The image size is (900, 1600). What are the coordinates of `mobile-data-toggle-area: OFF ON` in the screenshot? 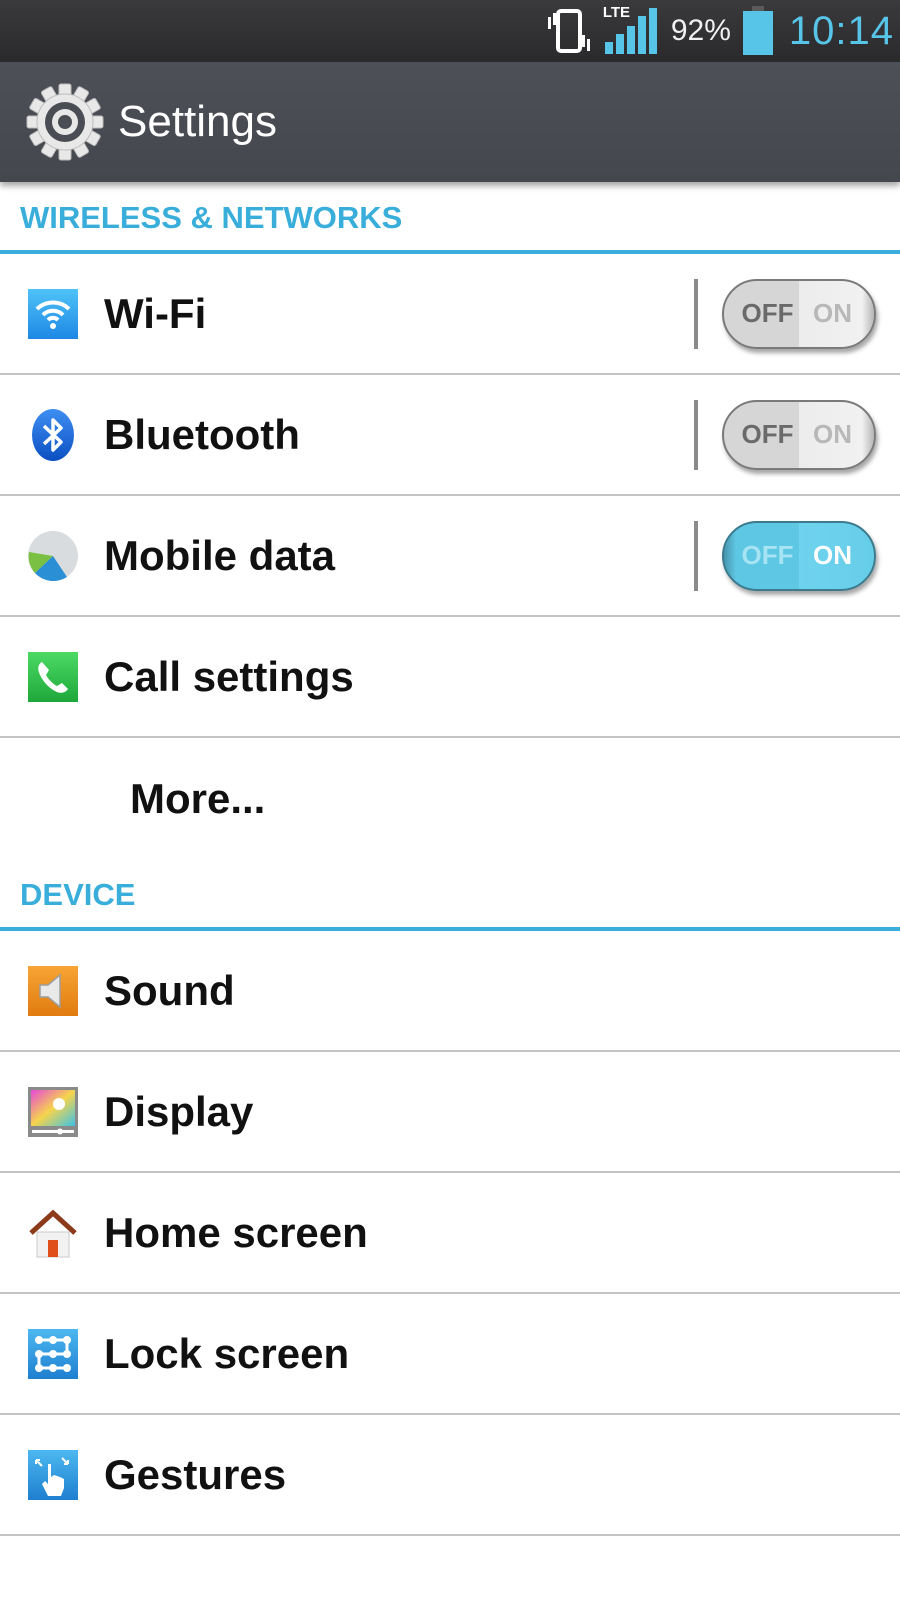 It's located at (785, 555).